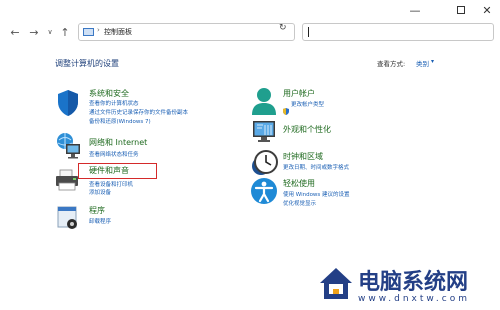  Describe the element at coordinates (88, 32) in the screenshot. I see `control-panel-icon` at that location.